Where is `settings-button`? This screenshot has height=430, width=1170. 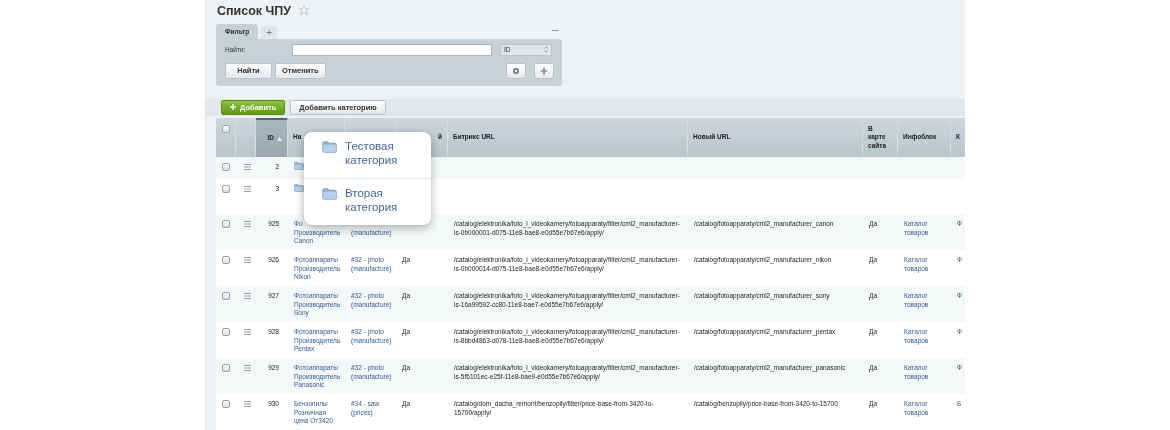 settings-button is located at coordinates (516, 70).